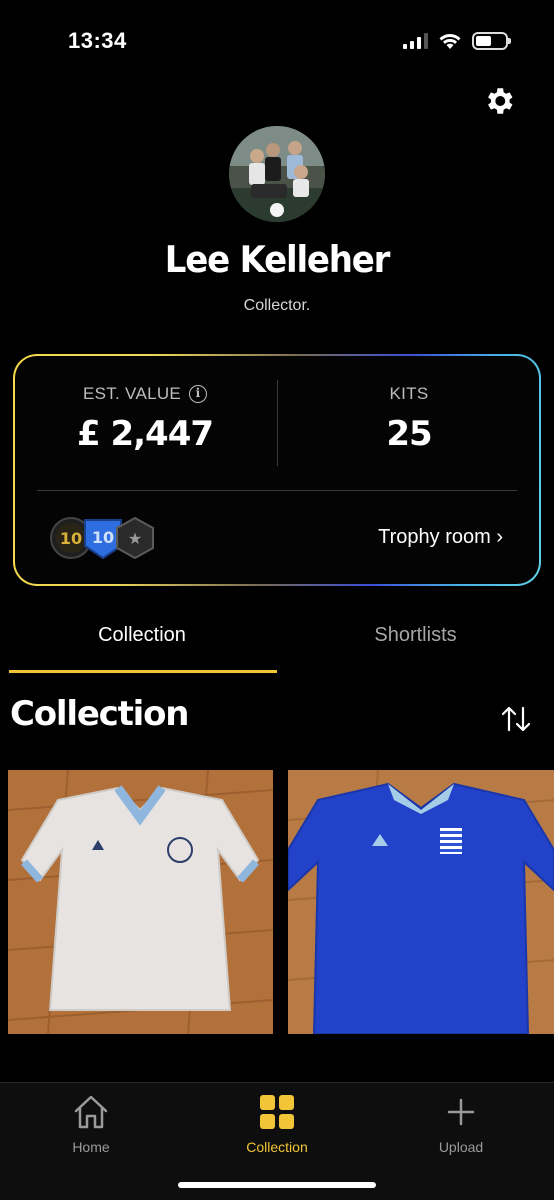  What do you see at coordinates (71, 538) in the screenshot?
I see `gold-badge-text: 10` at bounding box center [71, 538].